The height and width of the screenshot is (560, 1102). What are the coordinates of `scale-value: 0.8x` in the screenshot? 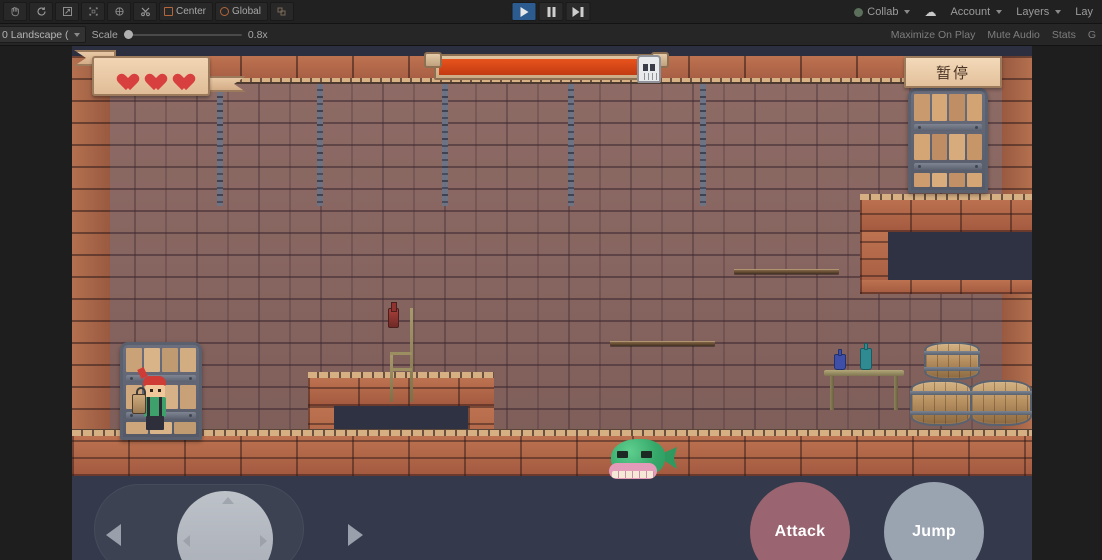 It's located at (257, 34).